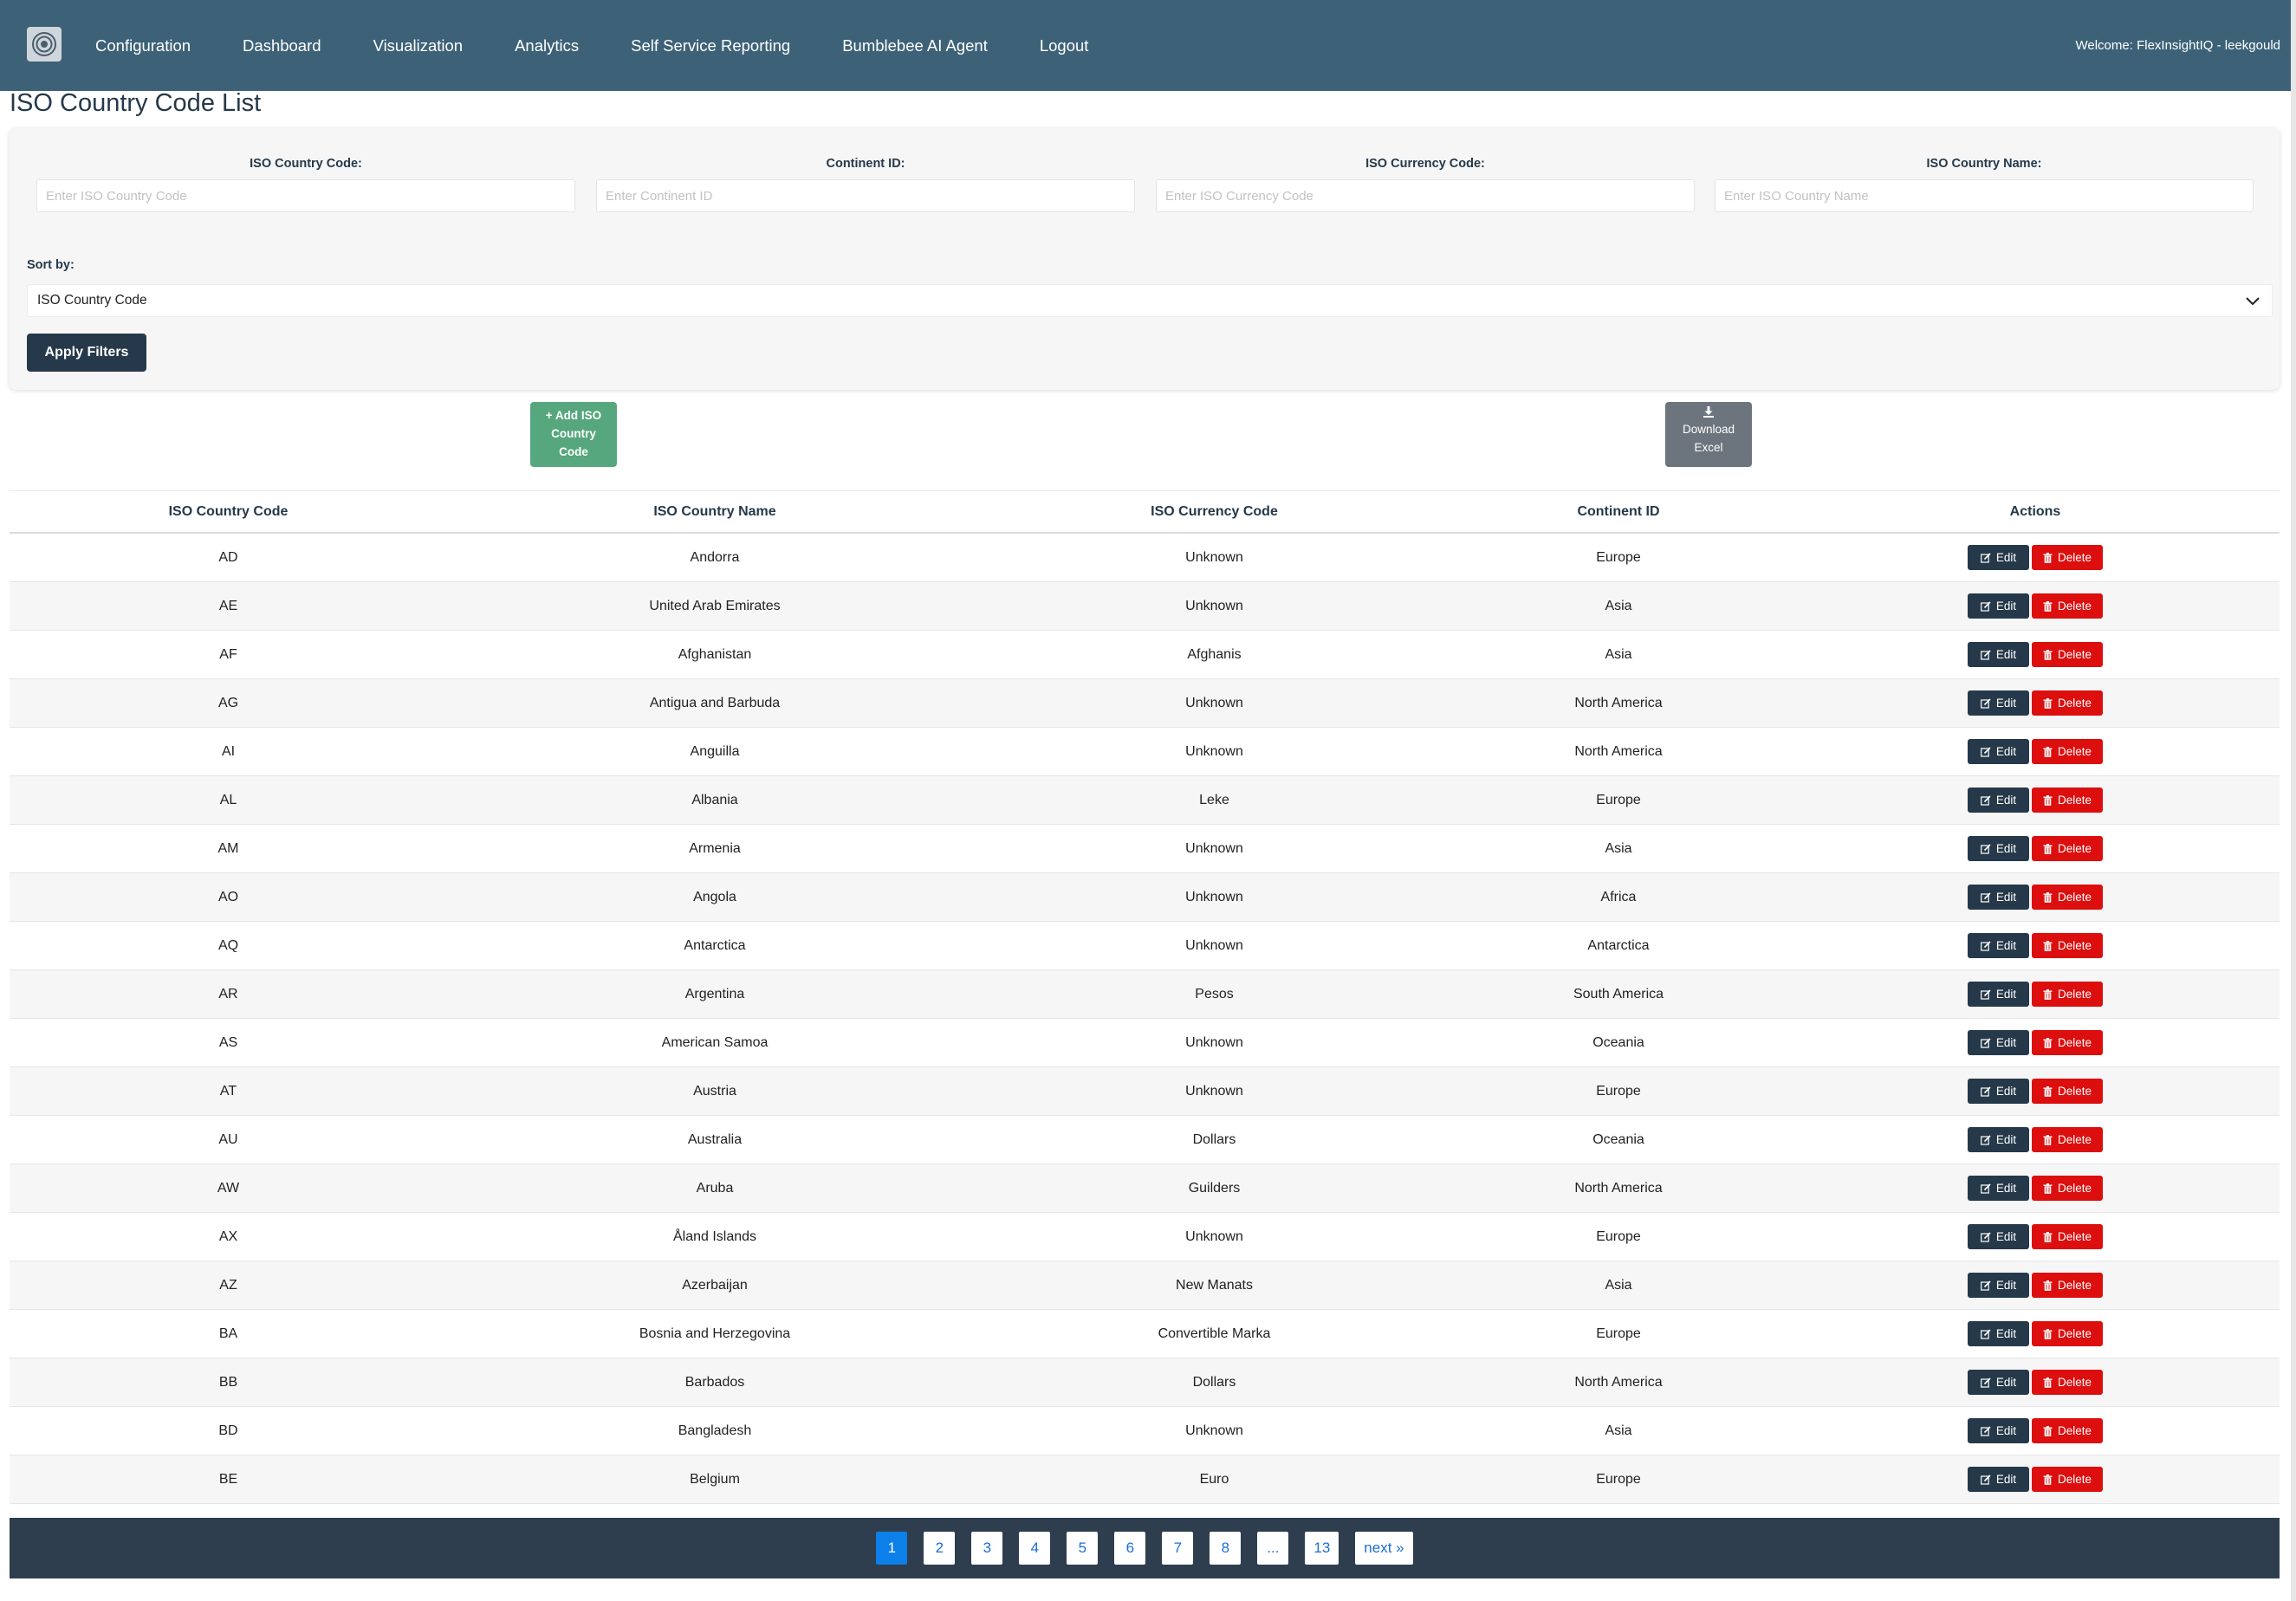 This screenshot has height=1601, width=2296. I want to click on column-header: ISO Country Name, so click(715, 512).